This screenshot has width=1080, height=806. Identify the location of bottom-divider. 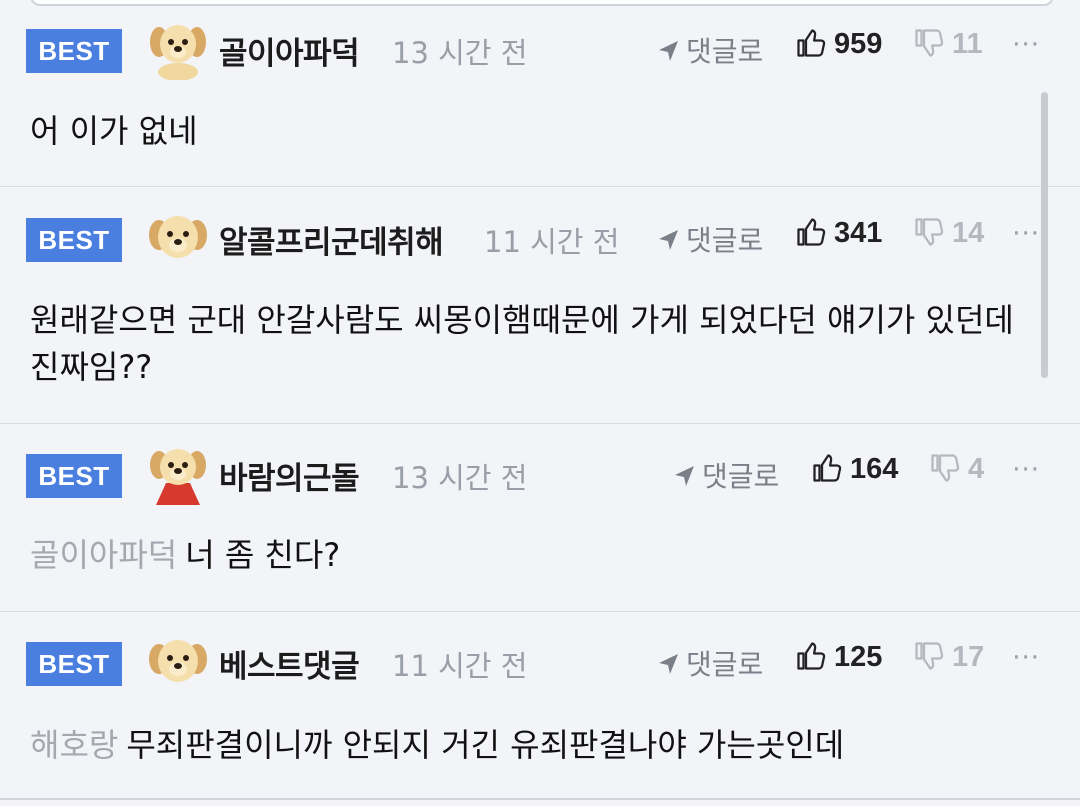
(540, 799).